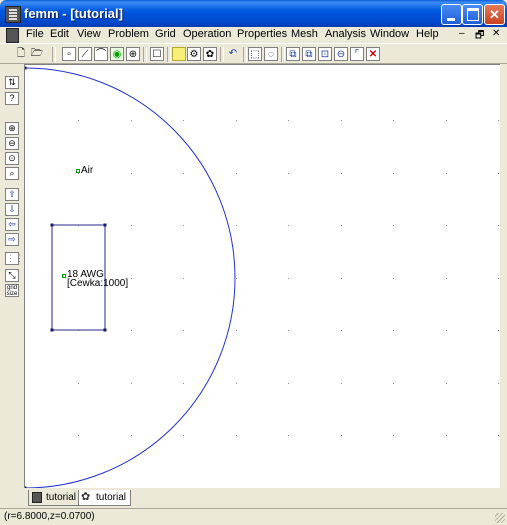  What do you see at coordinates (194, 54) in the screenshot?
I see `run-analysis-icon: ⚙` at bounding box center [194, 54].